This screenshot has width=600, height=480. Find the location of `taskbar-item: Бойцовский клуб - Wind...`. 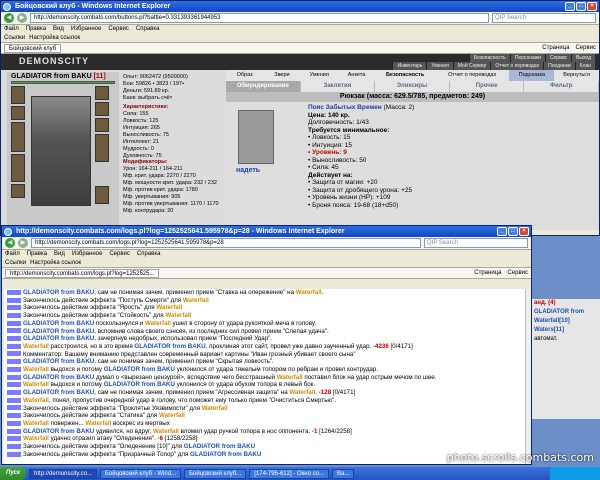

taskbar-item: Бойцовский клуб - Wind... is located at coordinates (140, 473).